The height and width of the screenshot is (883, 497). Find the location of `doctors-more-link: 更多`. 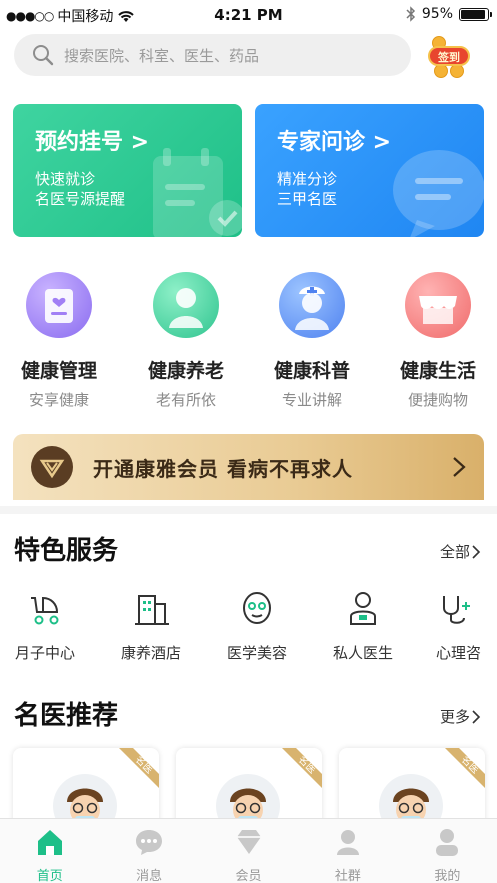

doctors-more-link: 更多 is located at coordinates (460, 716).